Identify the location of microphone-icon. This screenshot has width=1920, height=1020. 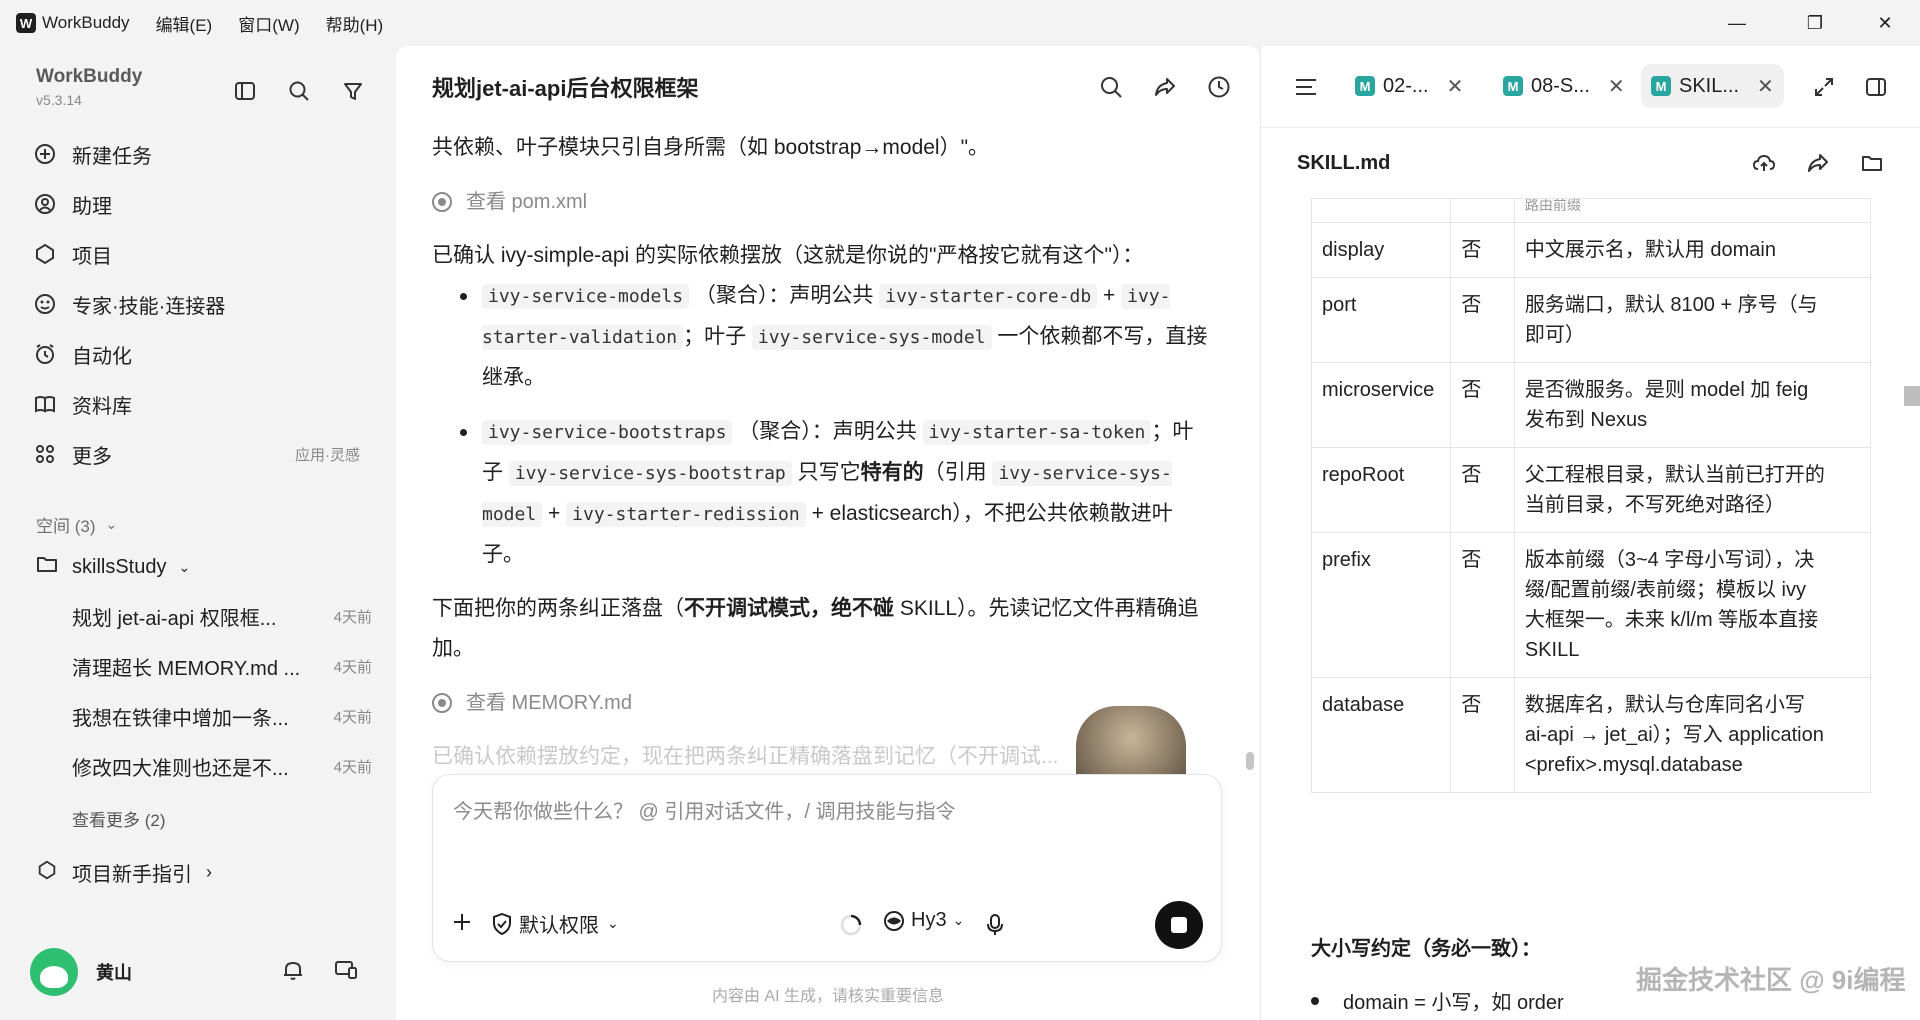
(995, 925).